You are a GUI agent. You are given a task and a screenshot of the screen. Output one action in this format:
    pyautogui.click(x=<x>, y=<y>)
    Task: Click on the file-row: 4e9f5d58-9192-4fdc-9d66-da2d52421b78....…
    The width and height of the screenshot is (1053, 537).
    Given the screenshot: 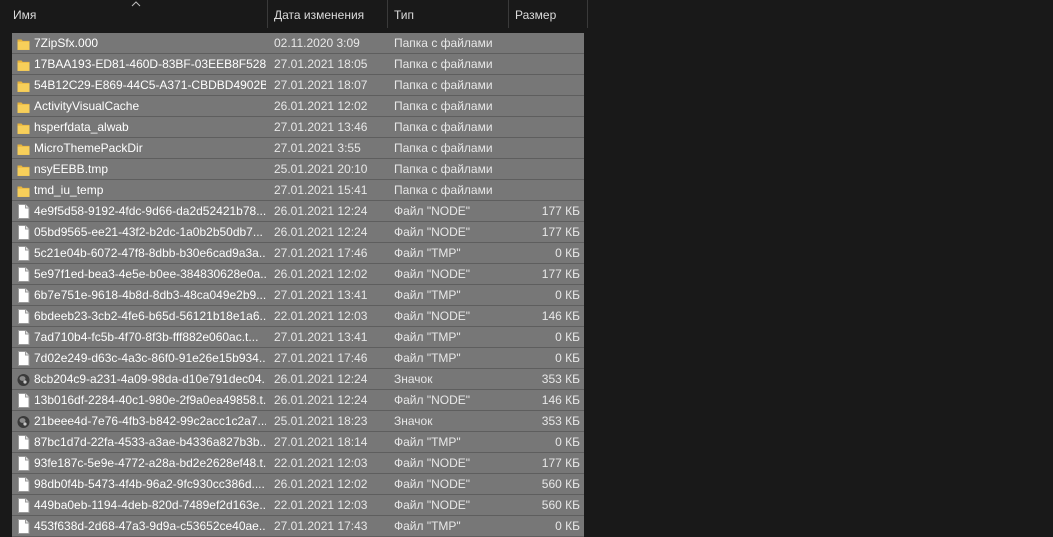 What is the action you would take?
    pyautogui.click(x=298, y=211)
    